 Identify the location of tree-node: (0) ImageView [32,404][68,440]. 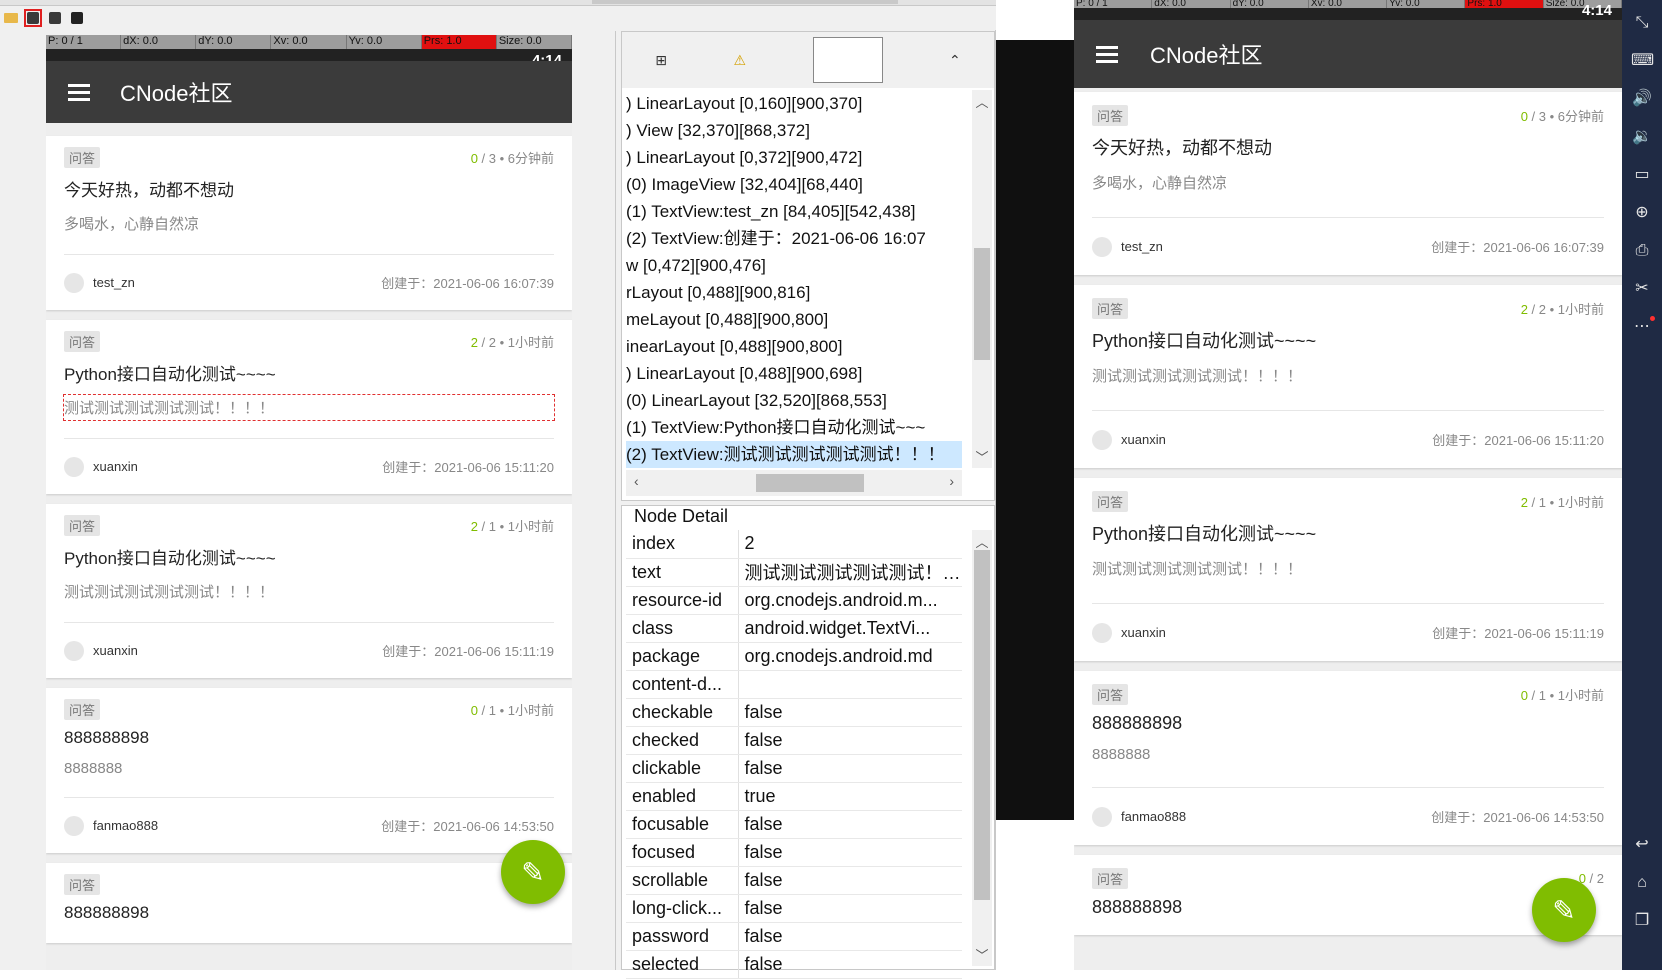
(794, 184).